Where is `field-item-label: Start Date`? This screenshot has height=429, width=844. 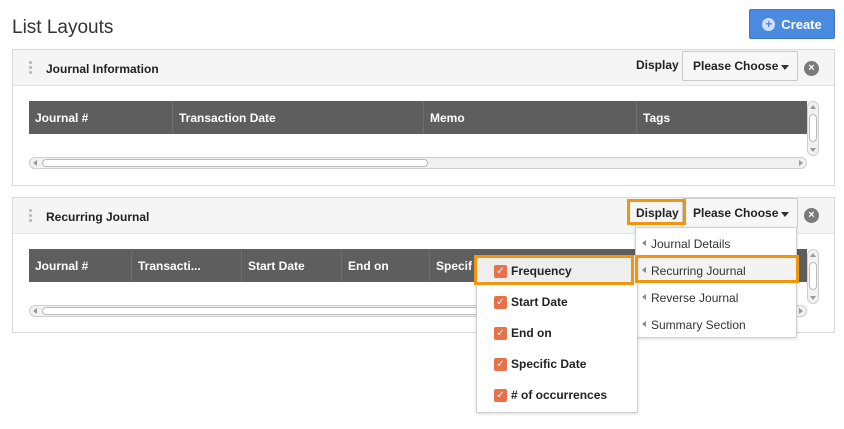
field-item-label: Start Date is located at coordinates (539, 302).